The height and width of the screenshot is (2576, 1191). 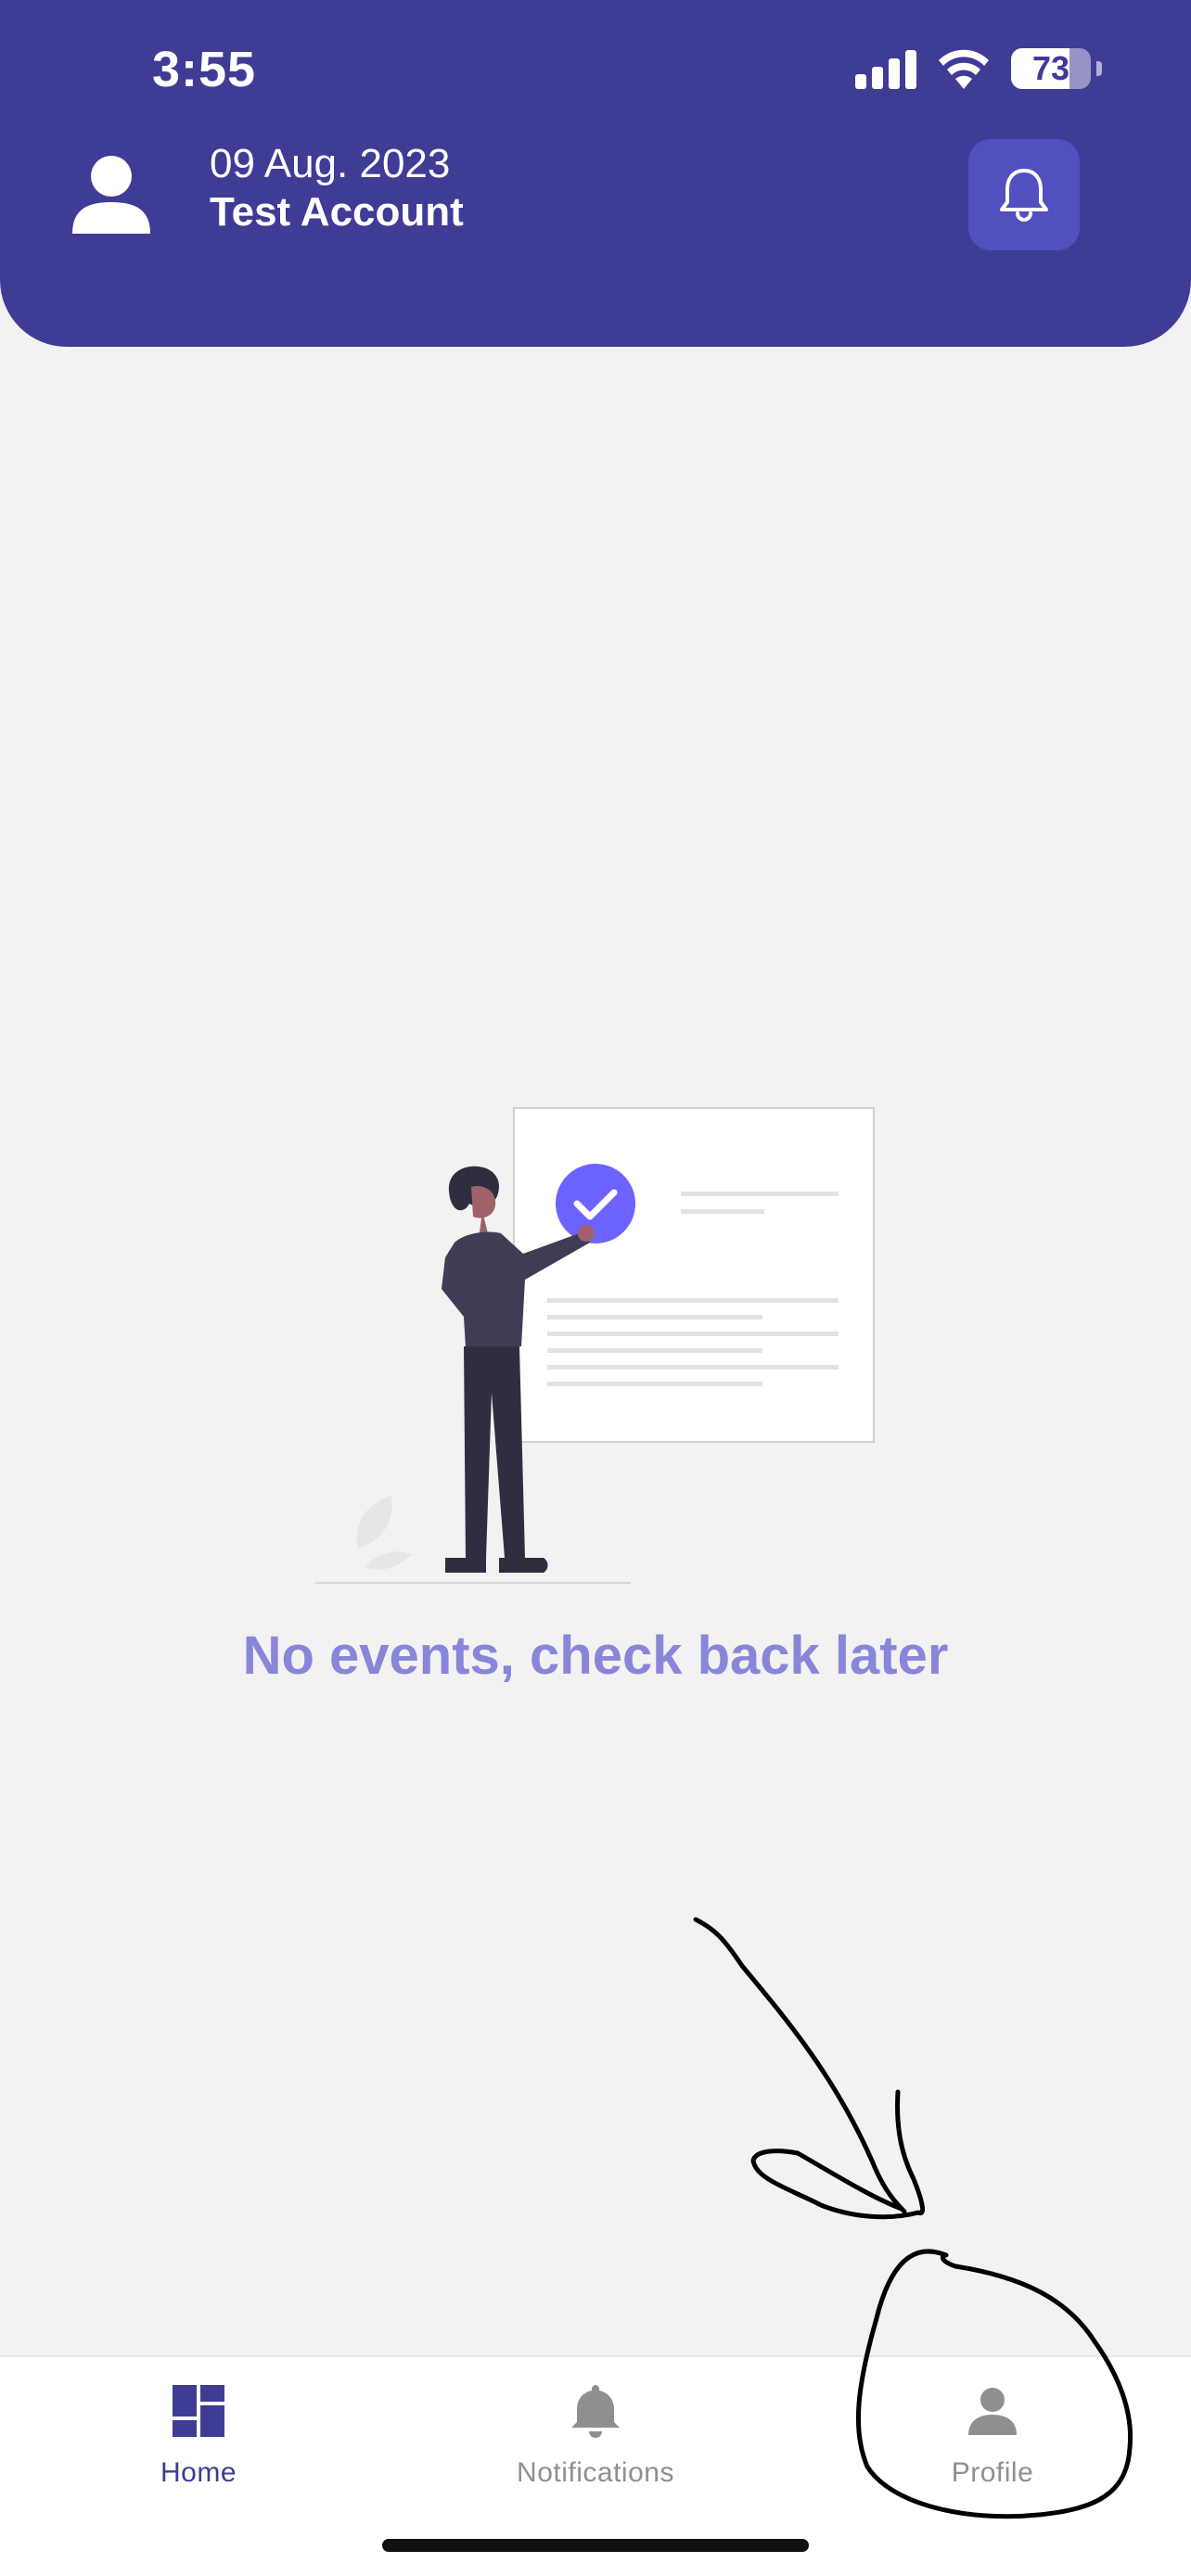 What do you see at coordinates (964, 69) in the screenshot?
I see `wifi-icon` at bounding box center [964, 69].